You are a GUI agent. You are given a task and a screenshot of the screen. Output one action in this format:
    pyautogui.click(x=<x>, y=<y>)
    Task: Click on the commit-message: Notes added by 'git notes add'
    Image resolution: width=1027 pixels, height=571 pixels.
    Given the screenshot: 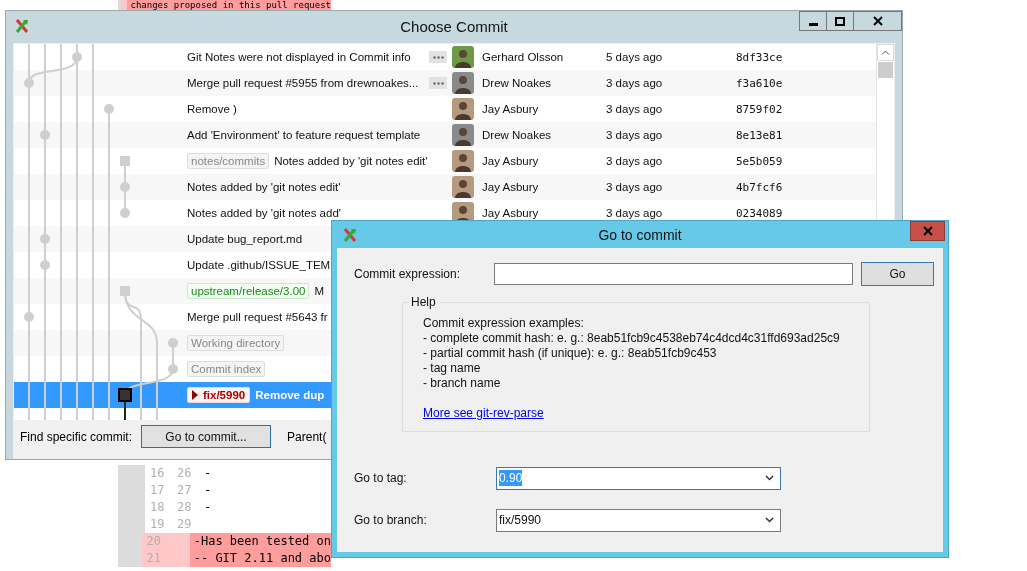 What is the action you would take?
    pyautogui.click(x=264, y=213)
    